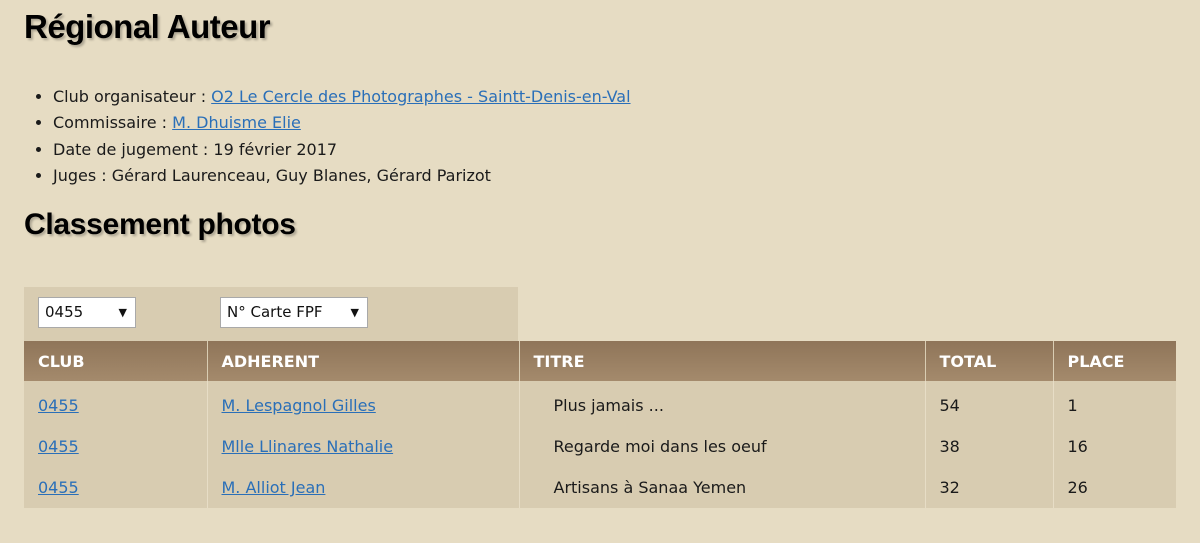 This screenshot has height=543, width=1200. What do you see at coordinates (989, 361) in the screenshot?
I see `column-header-total: TOTAL` at bounding box center [989, 361].